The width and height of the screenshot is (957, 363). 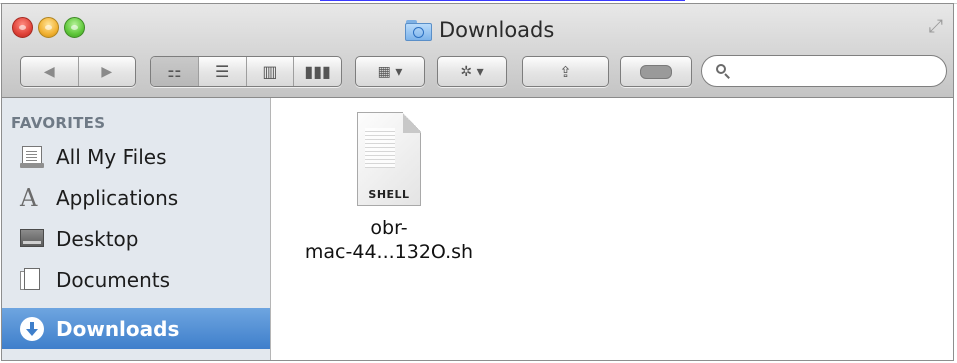 What do you see at coordinates (389, 252) in the screenshot?
I see `file-name-line-2: mac-44...132O.sh` at bounding box center [389, 252].